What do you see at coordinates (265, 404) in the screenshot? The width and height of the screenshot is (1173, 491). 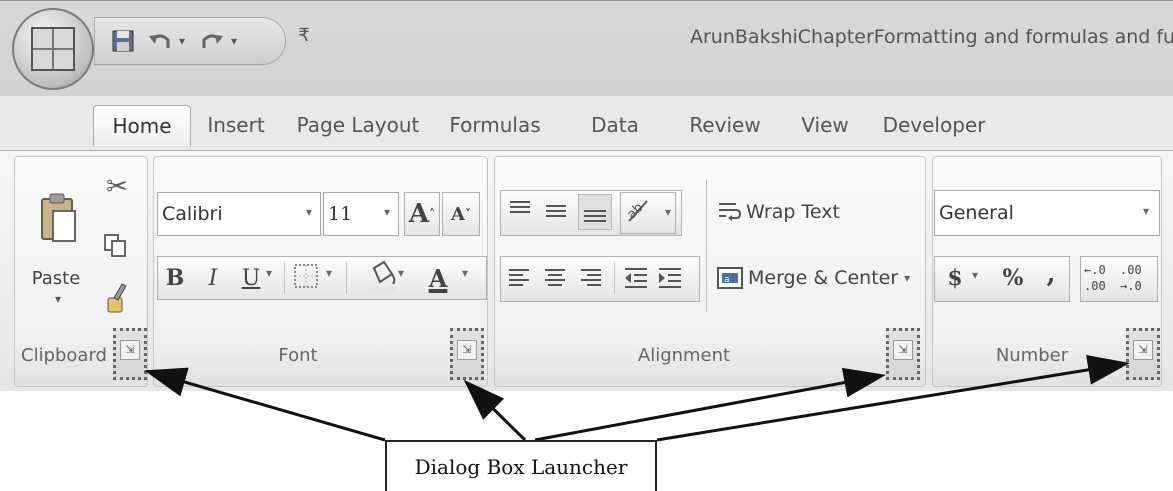 I see `arrow-to-clipboard-launcher` at bounding box center [265, 404].